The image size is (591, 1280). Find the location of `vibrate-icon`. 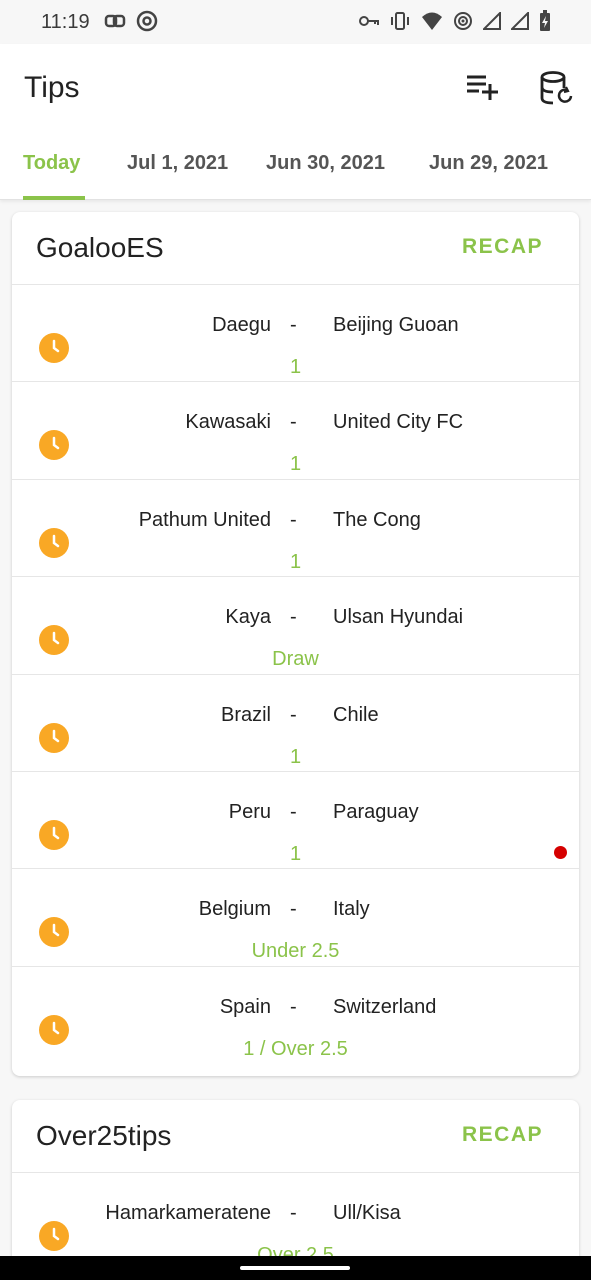

vibrate-icon is located at coordinates (400, 21).